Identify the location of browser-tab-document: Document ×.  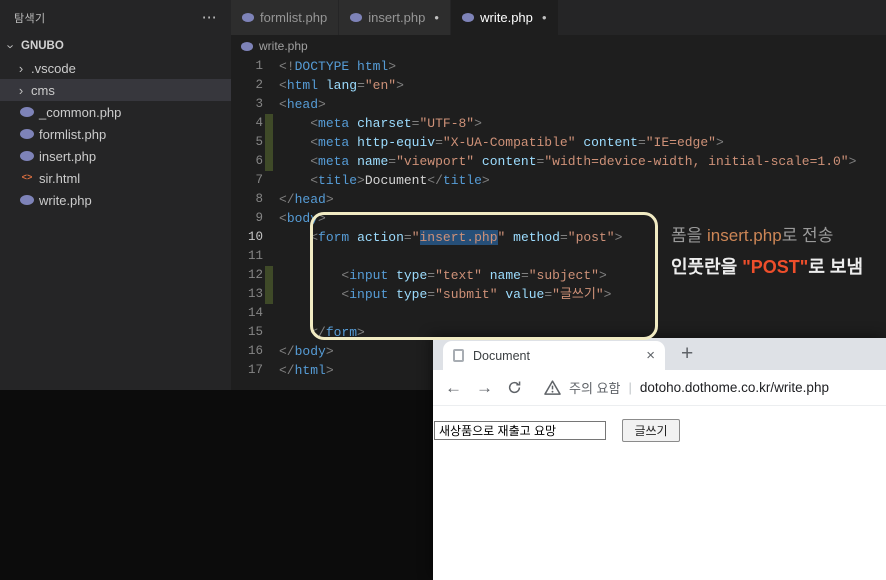
(554, 355).